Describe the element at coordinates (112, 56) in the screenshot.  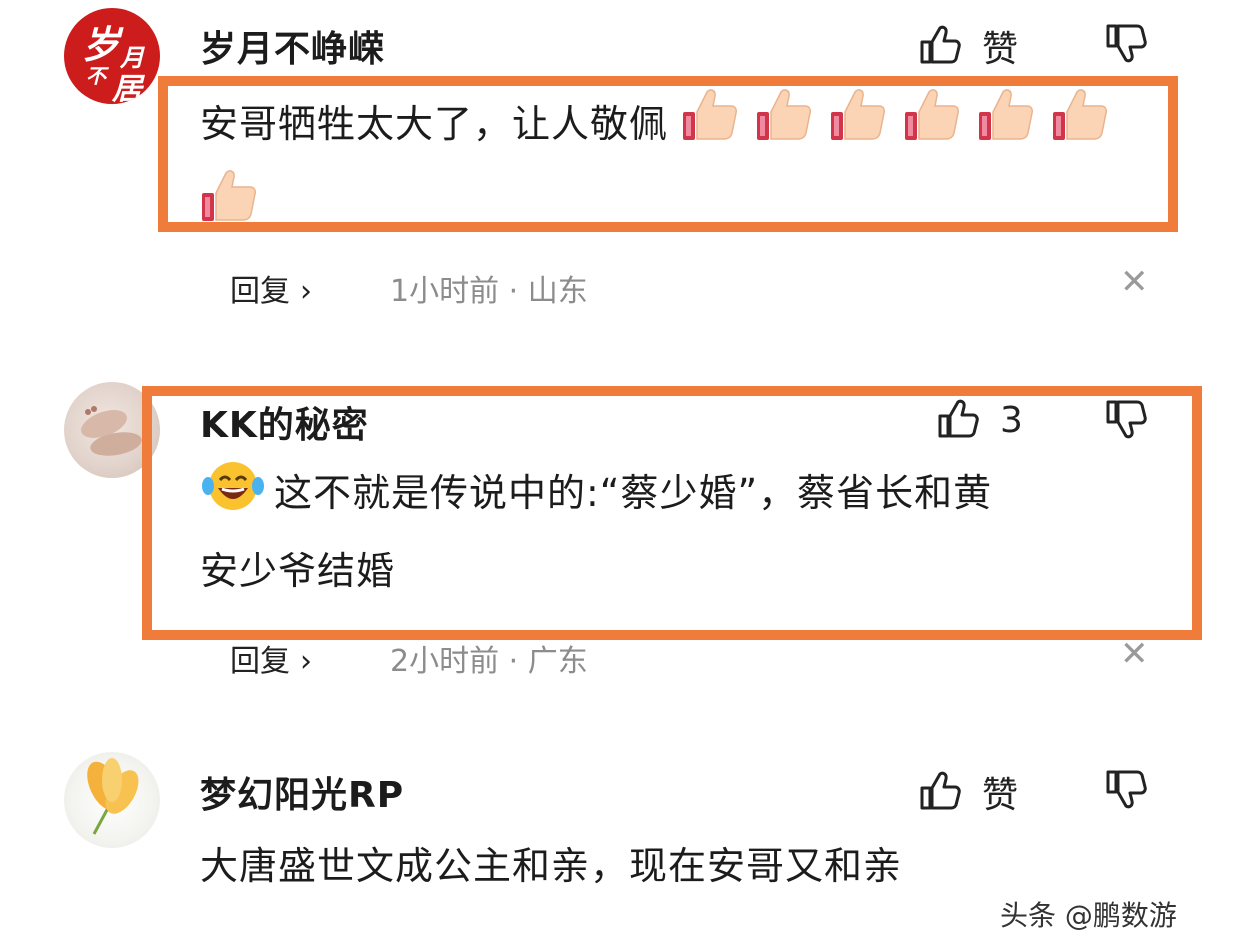
I see `avatar: 岁 月 不 居` at that location.